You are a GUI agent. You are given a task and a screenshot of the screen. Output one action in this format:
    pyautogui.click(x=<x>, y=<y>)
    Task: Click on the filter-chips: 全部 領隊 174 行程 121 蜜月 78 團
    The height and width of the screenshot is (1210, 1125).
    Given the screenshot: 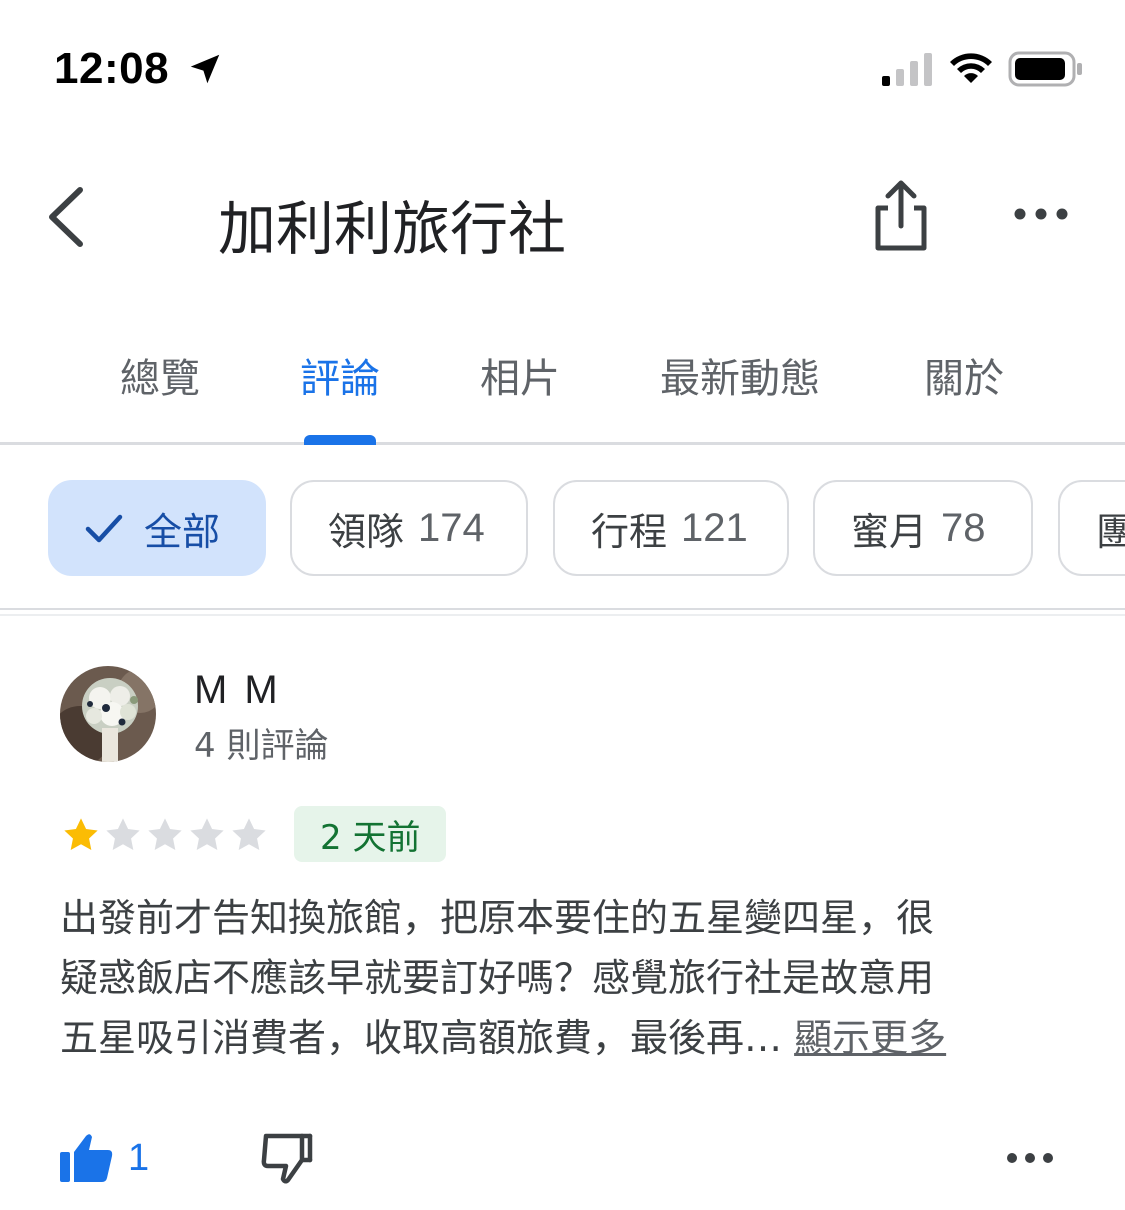 What is the action you would take?
    pyautogui.click(x=562, y=530)
    